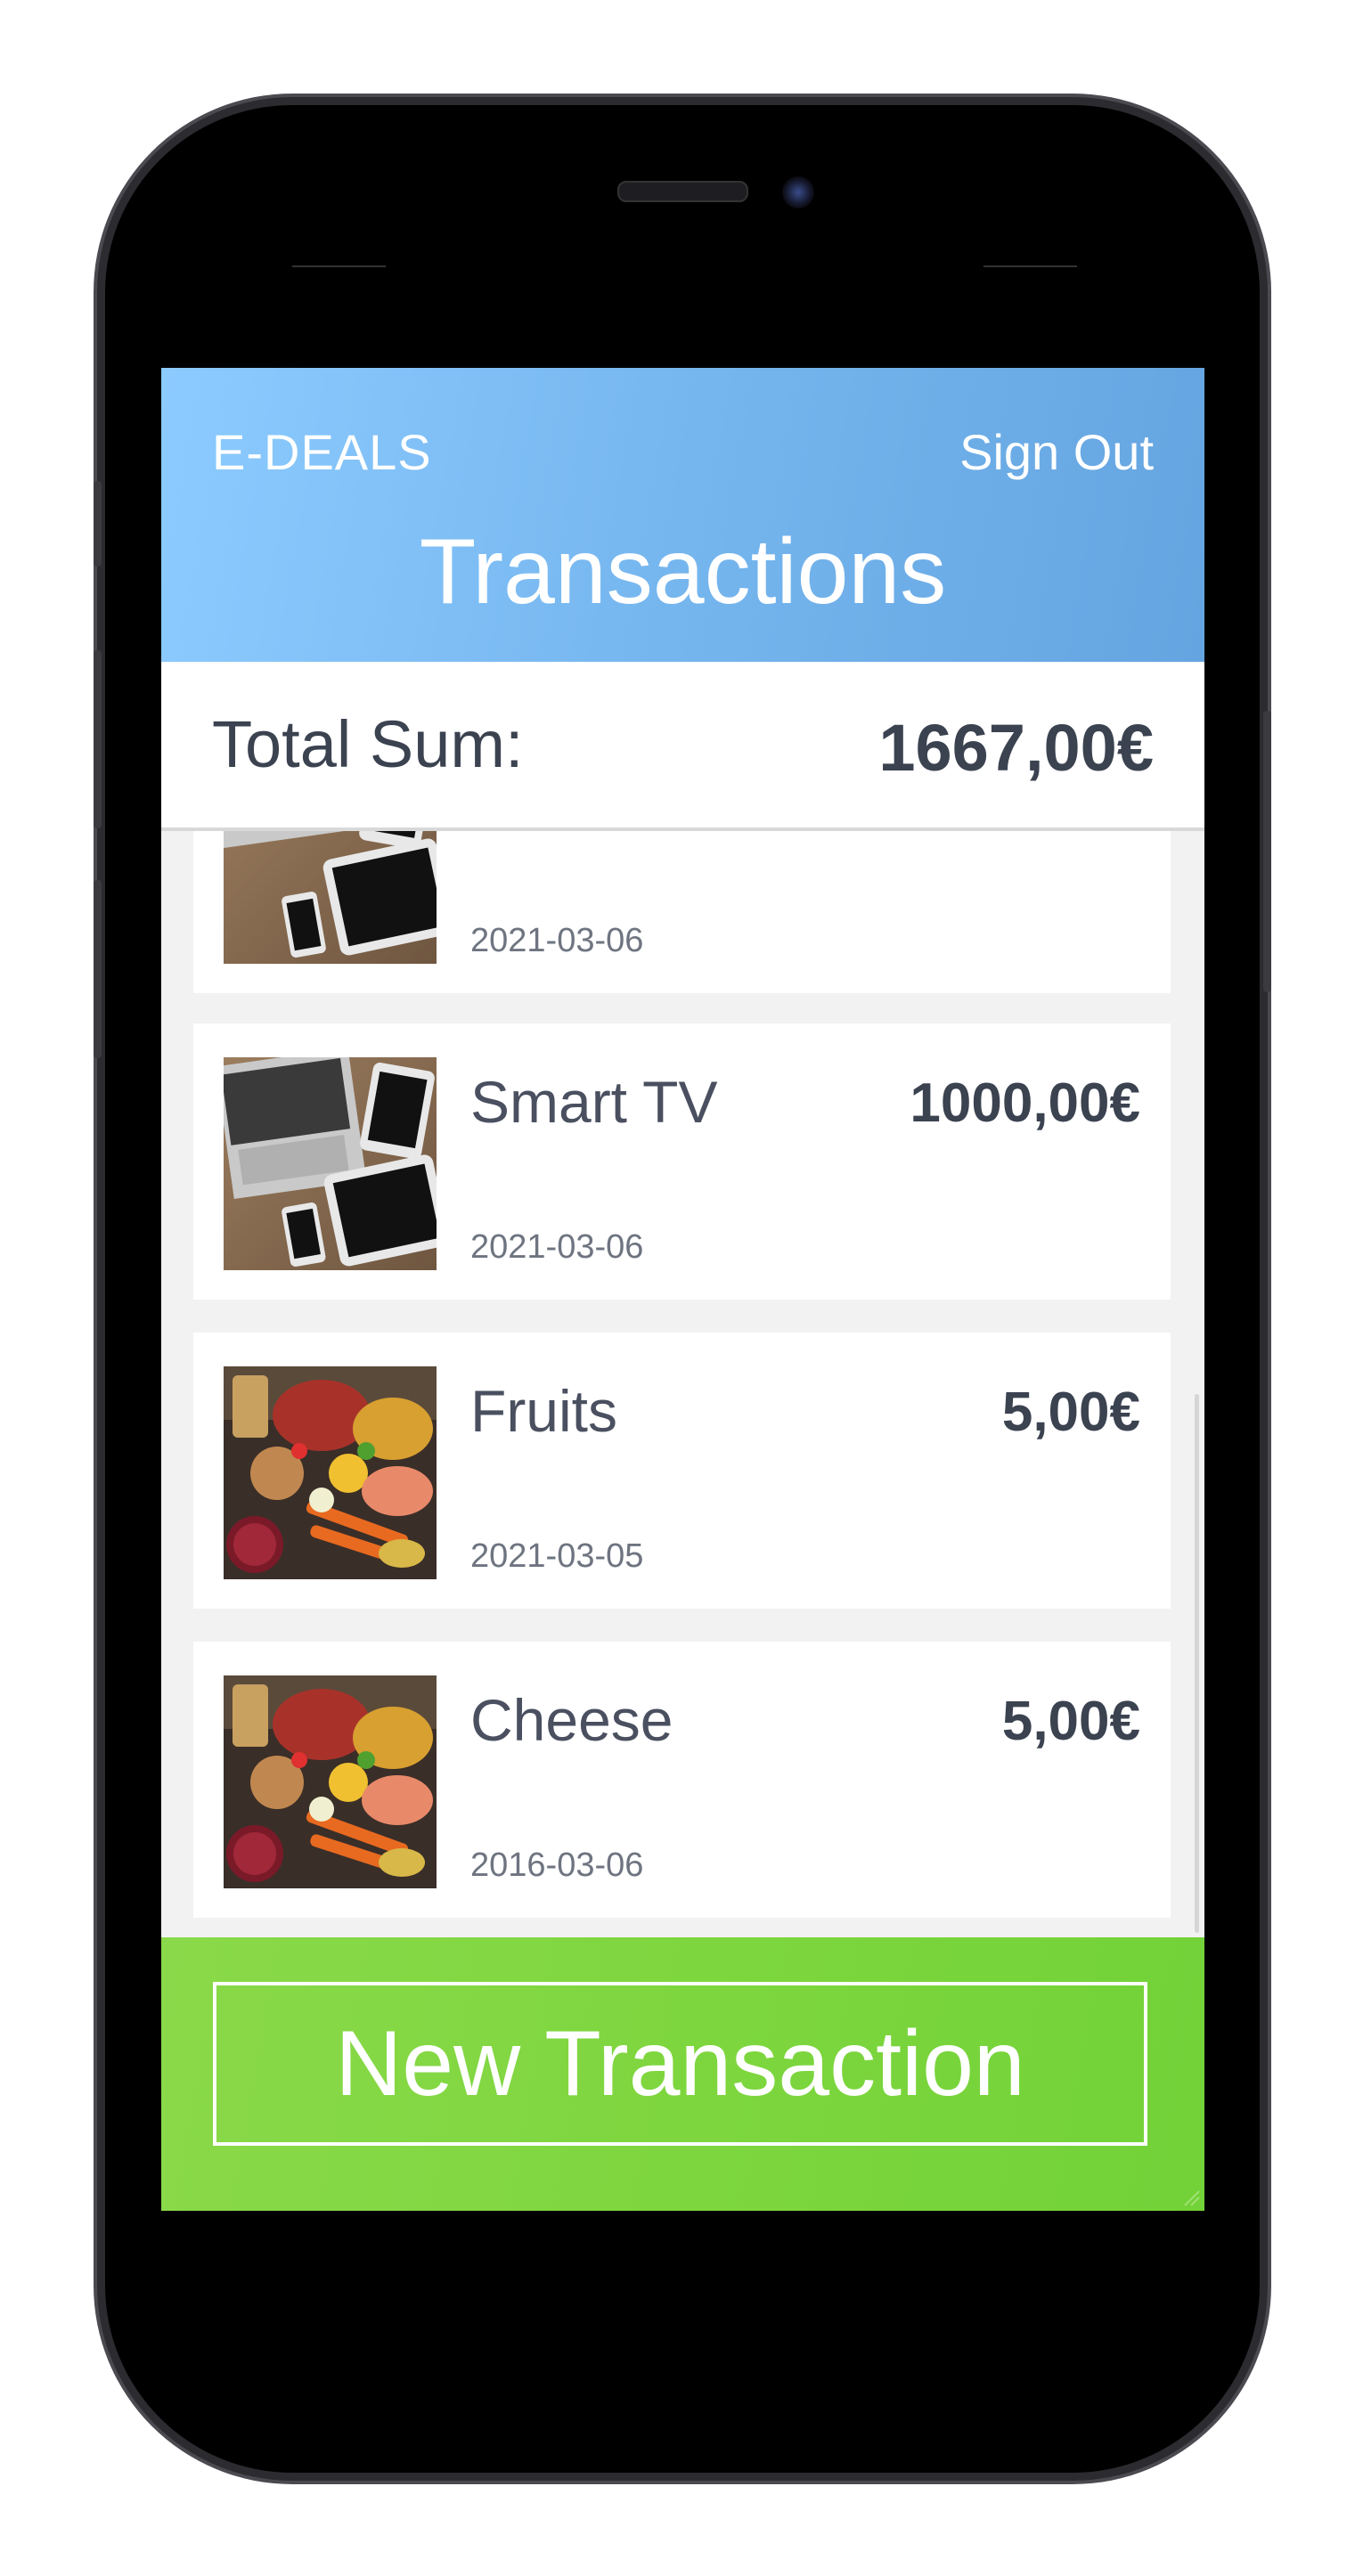  Describe the element at coordinates (98, 524) in the screenshot. I see `mute-switch` at that location.